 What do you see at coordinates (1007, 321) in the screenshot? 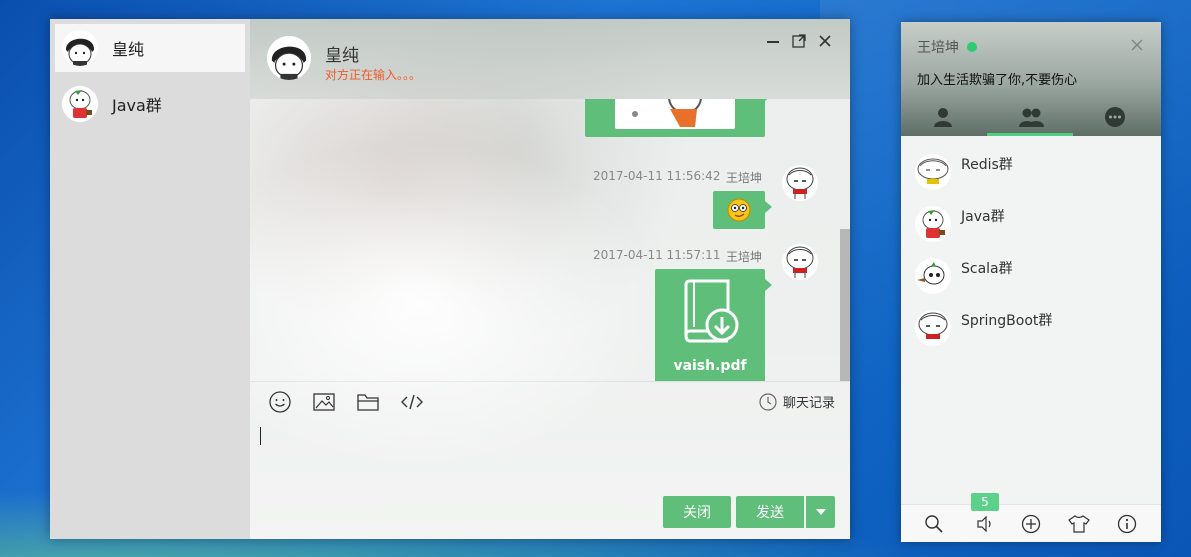
I see `group-name: SpringBoot群` at bounding box center [1007, 321].